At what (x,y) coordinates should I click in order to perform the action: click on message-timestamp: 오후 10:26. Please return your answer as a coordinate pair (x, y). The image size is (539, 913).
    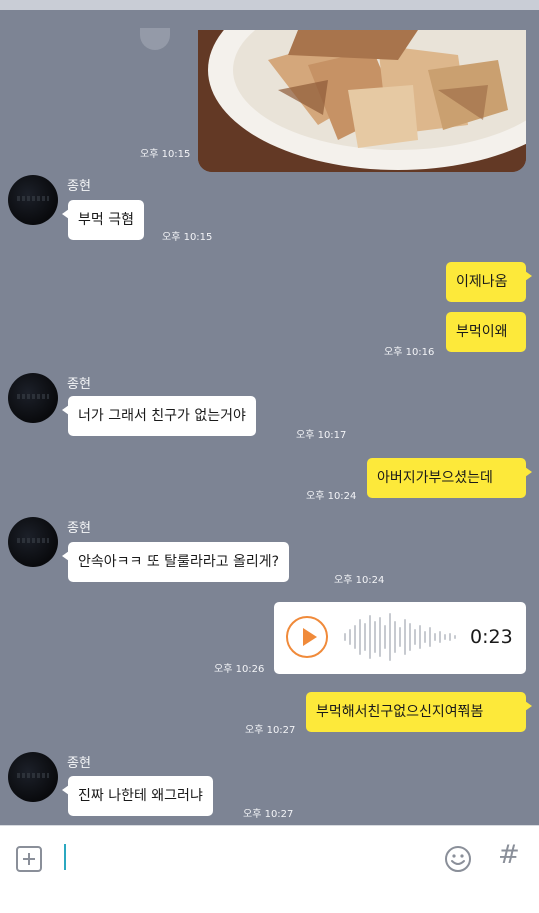
    Looking at the image, I should click on (239, 669).